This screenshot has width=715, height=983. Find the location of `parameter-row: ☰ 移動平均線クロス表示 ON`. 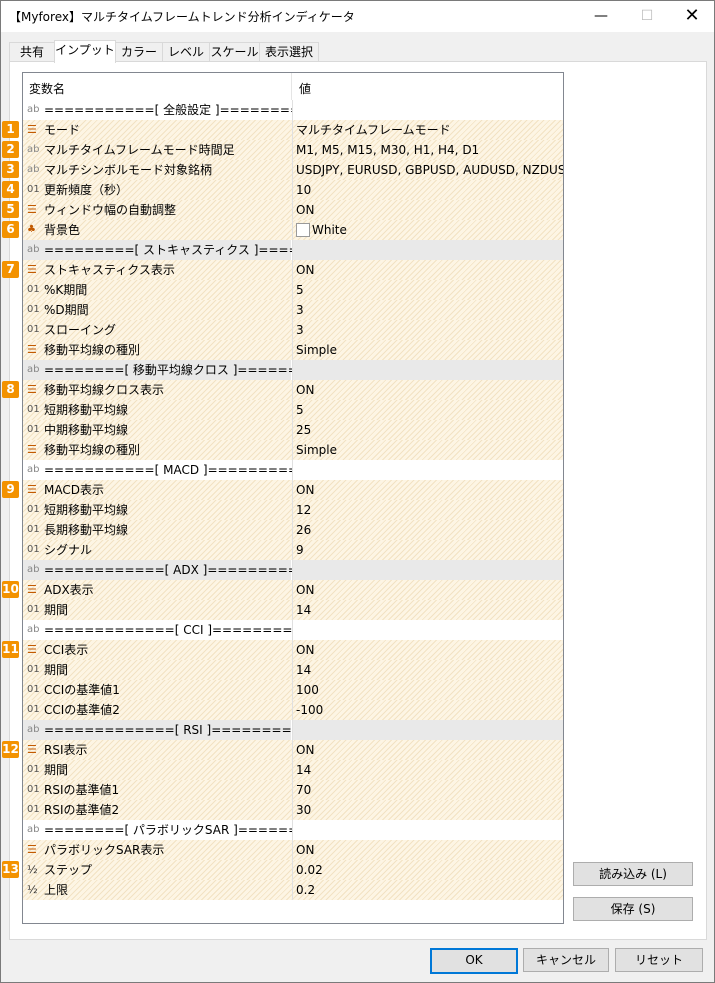

parameter-row: ☰ 移動平均線クロス表示 ON is located at coordinates (293, 390).